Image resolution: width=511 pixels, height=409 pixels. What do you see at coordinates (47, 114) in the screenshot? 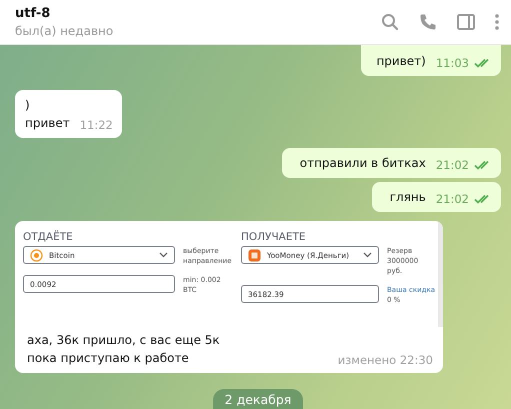
I see `message-text: ) привет` at bounding box center [47, 114].